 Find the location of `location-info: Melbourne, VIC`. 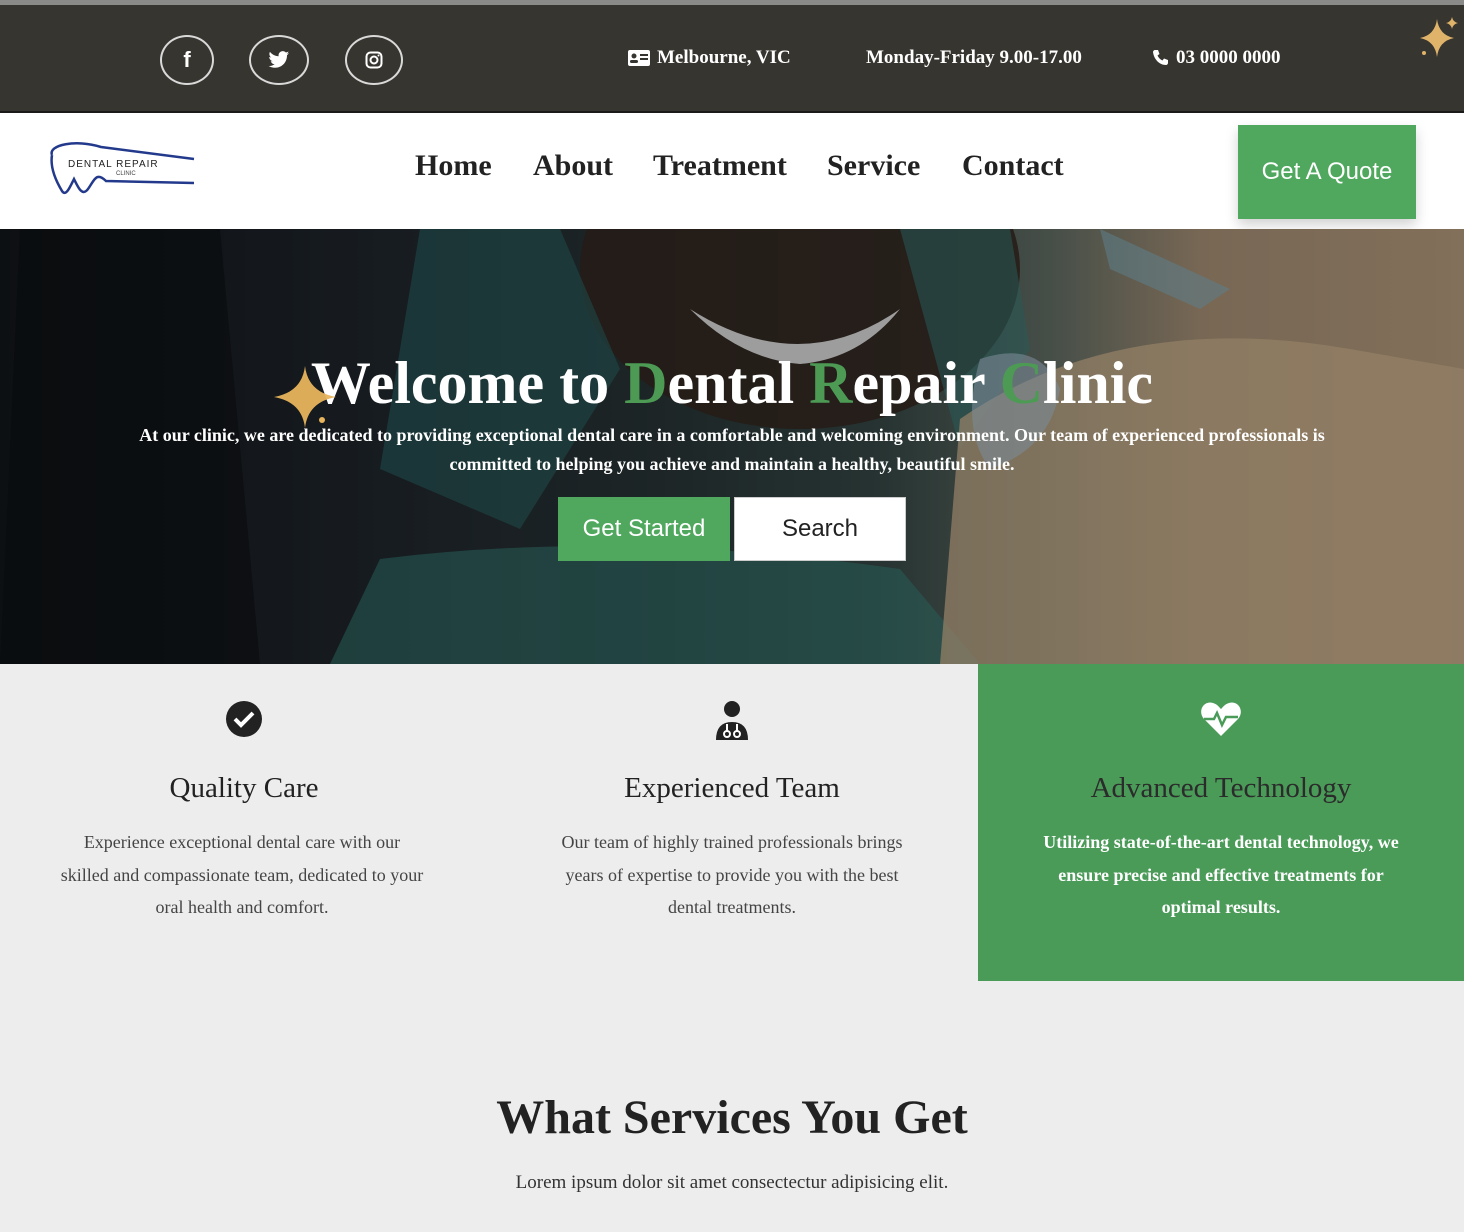

location-info: Melbourne, VIC is located at coordinates (709, 58).